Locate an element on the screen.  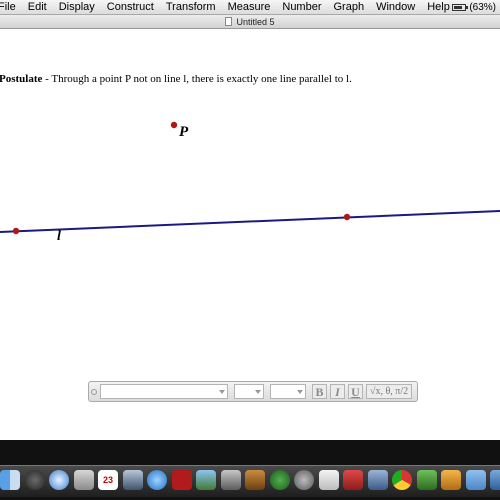
text-palette: B I U √x, θ, π/2 is located at coordinates (253, 391).